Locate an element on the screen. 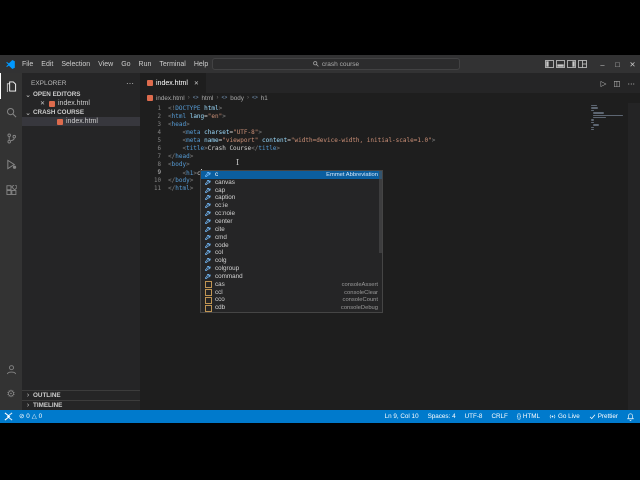  line-number: 11 is located at coordinates (157, 189).